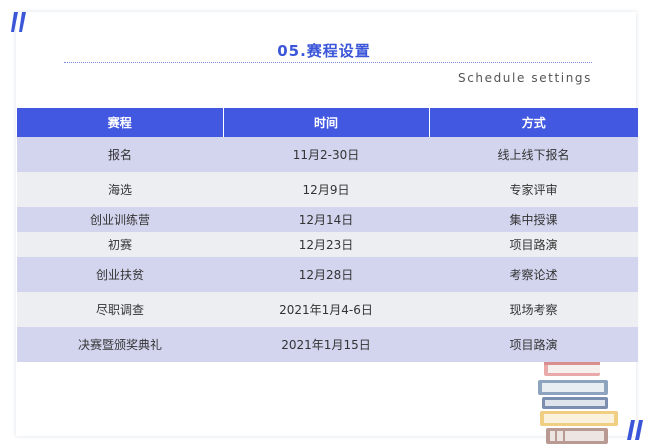 The image size is (648, 444). What do you see at coordinates (533, 274) in the screenshot?
I see `cell-method: 考察论述` at bounding box center [533, 274].